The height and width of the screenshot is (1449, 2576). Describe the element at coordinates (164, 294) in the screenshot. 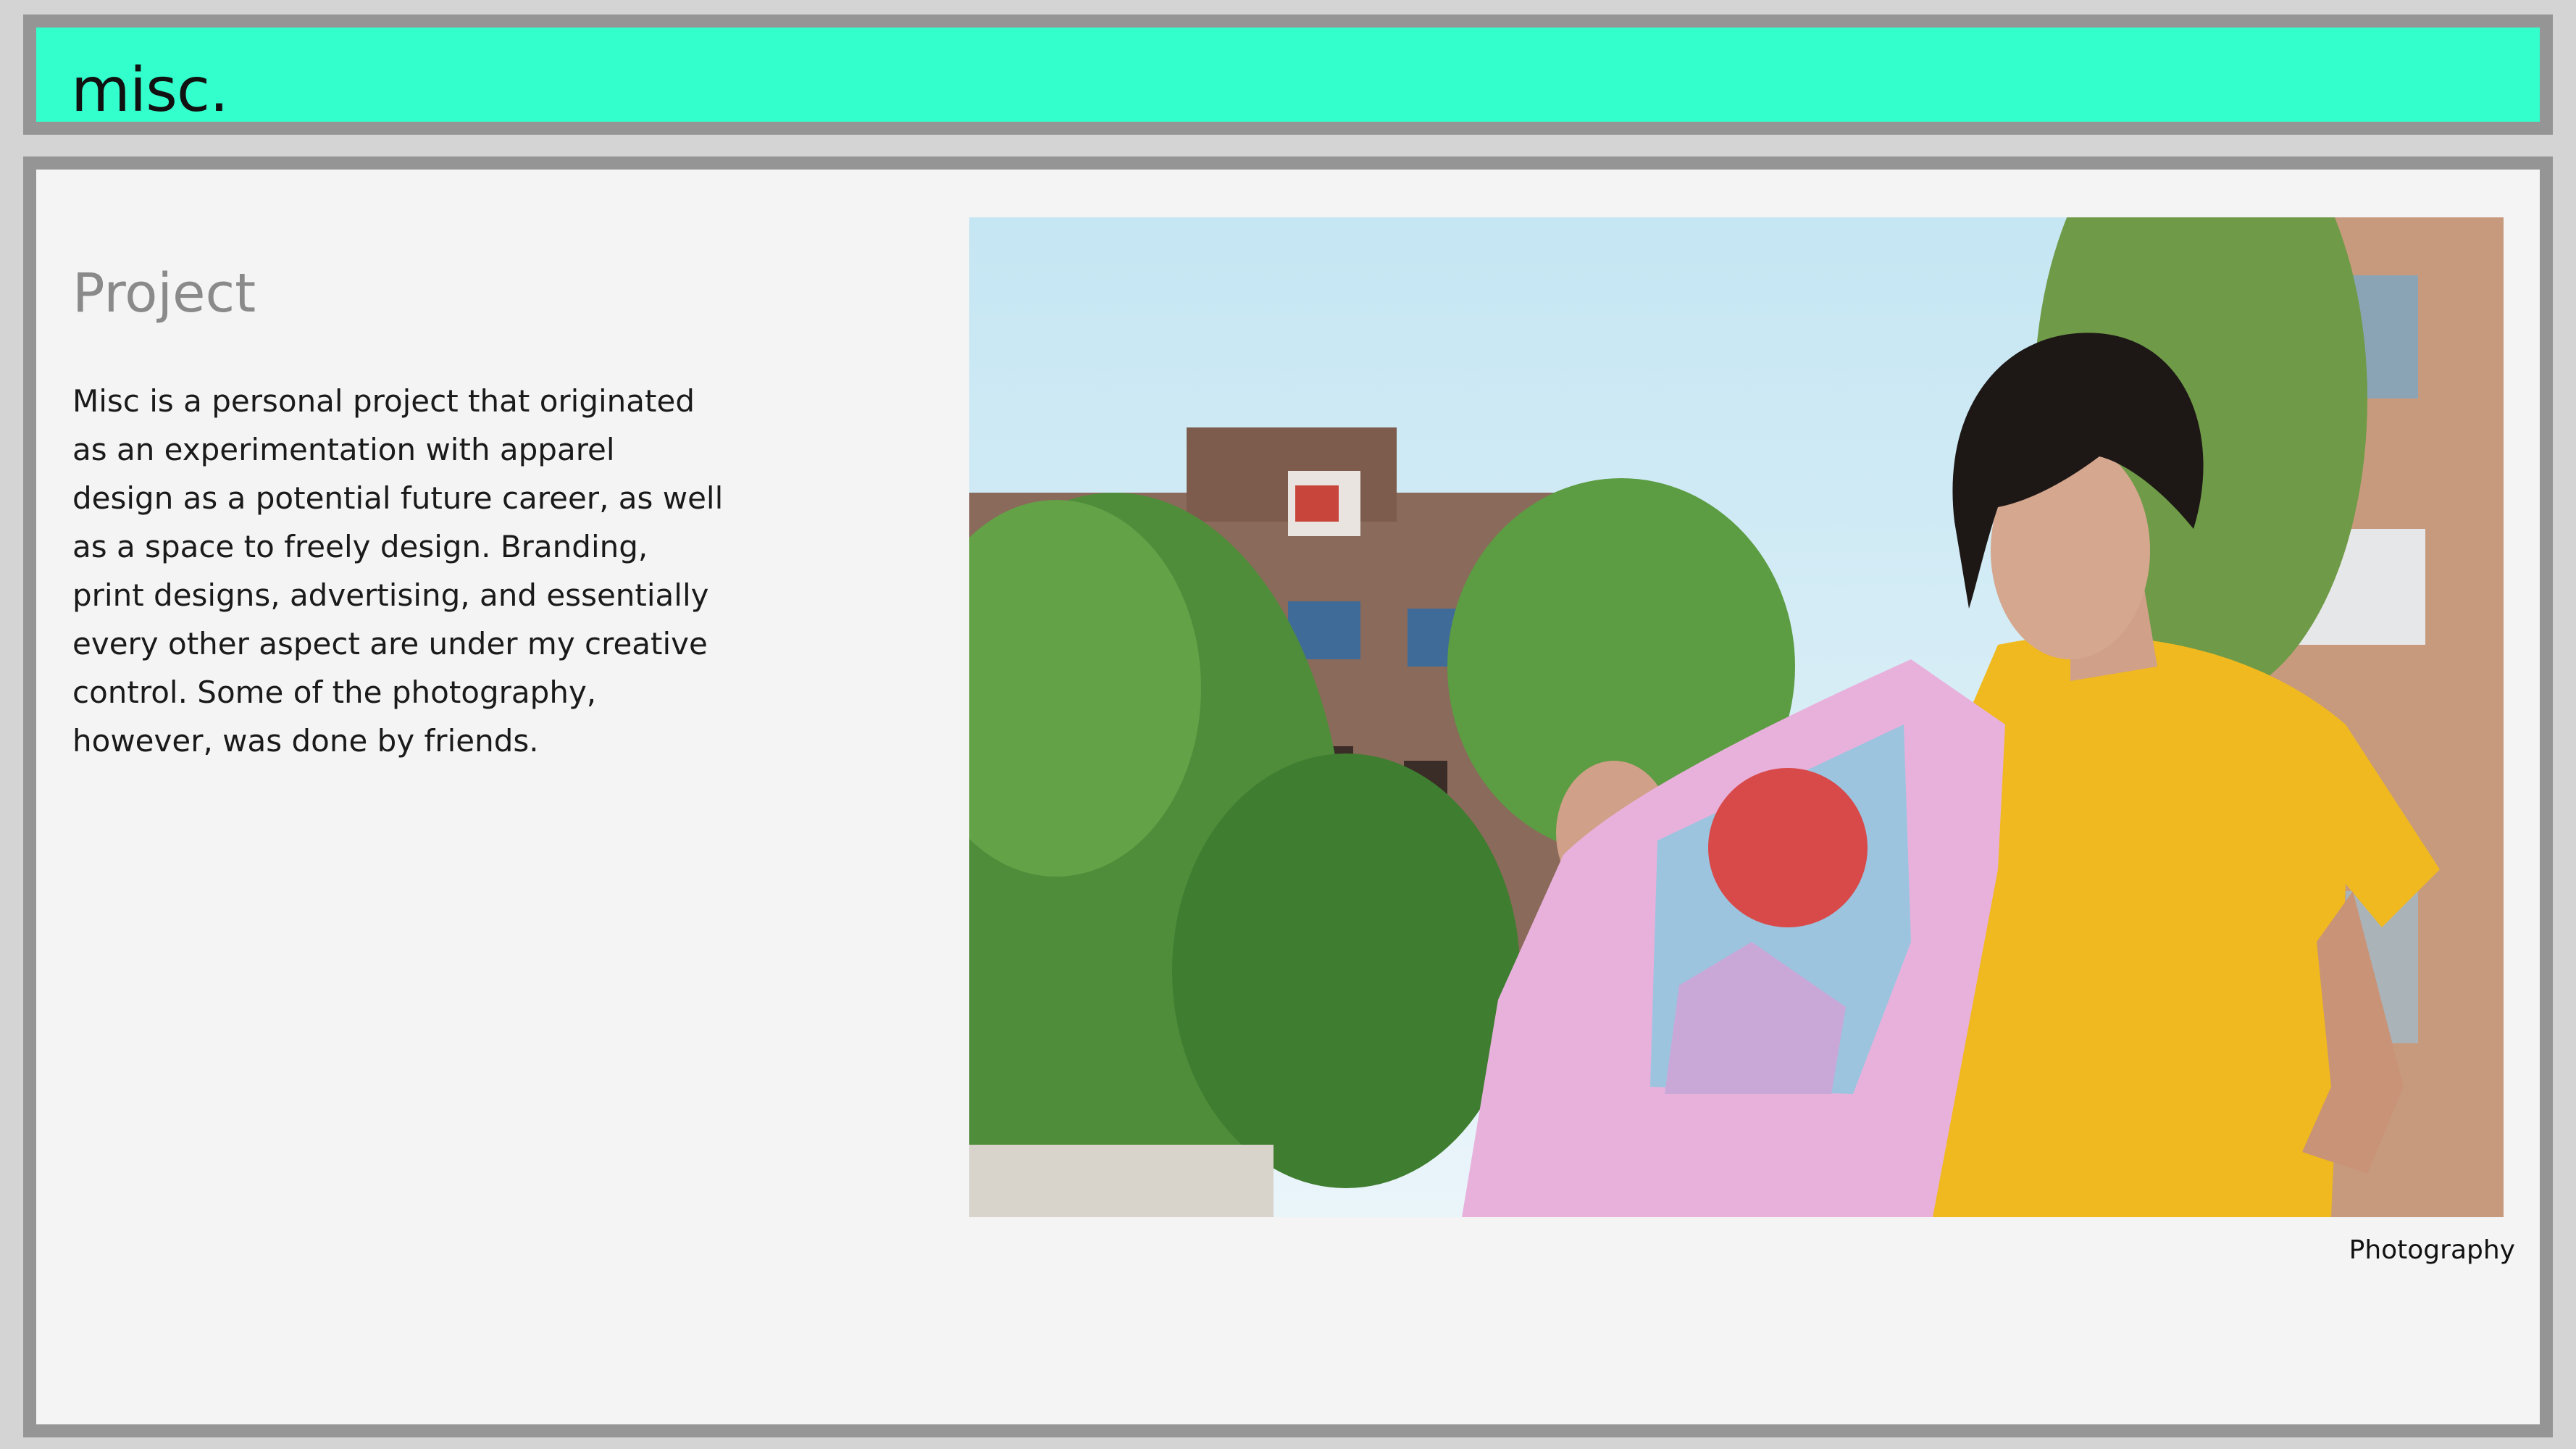

I see `section-heading: Project` at that location.